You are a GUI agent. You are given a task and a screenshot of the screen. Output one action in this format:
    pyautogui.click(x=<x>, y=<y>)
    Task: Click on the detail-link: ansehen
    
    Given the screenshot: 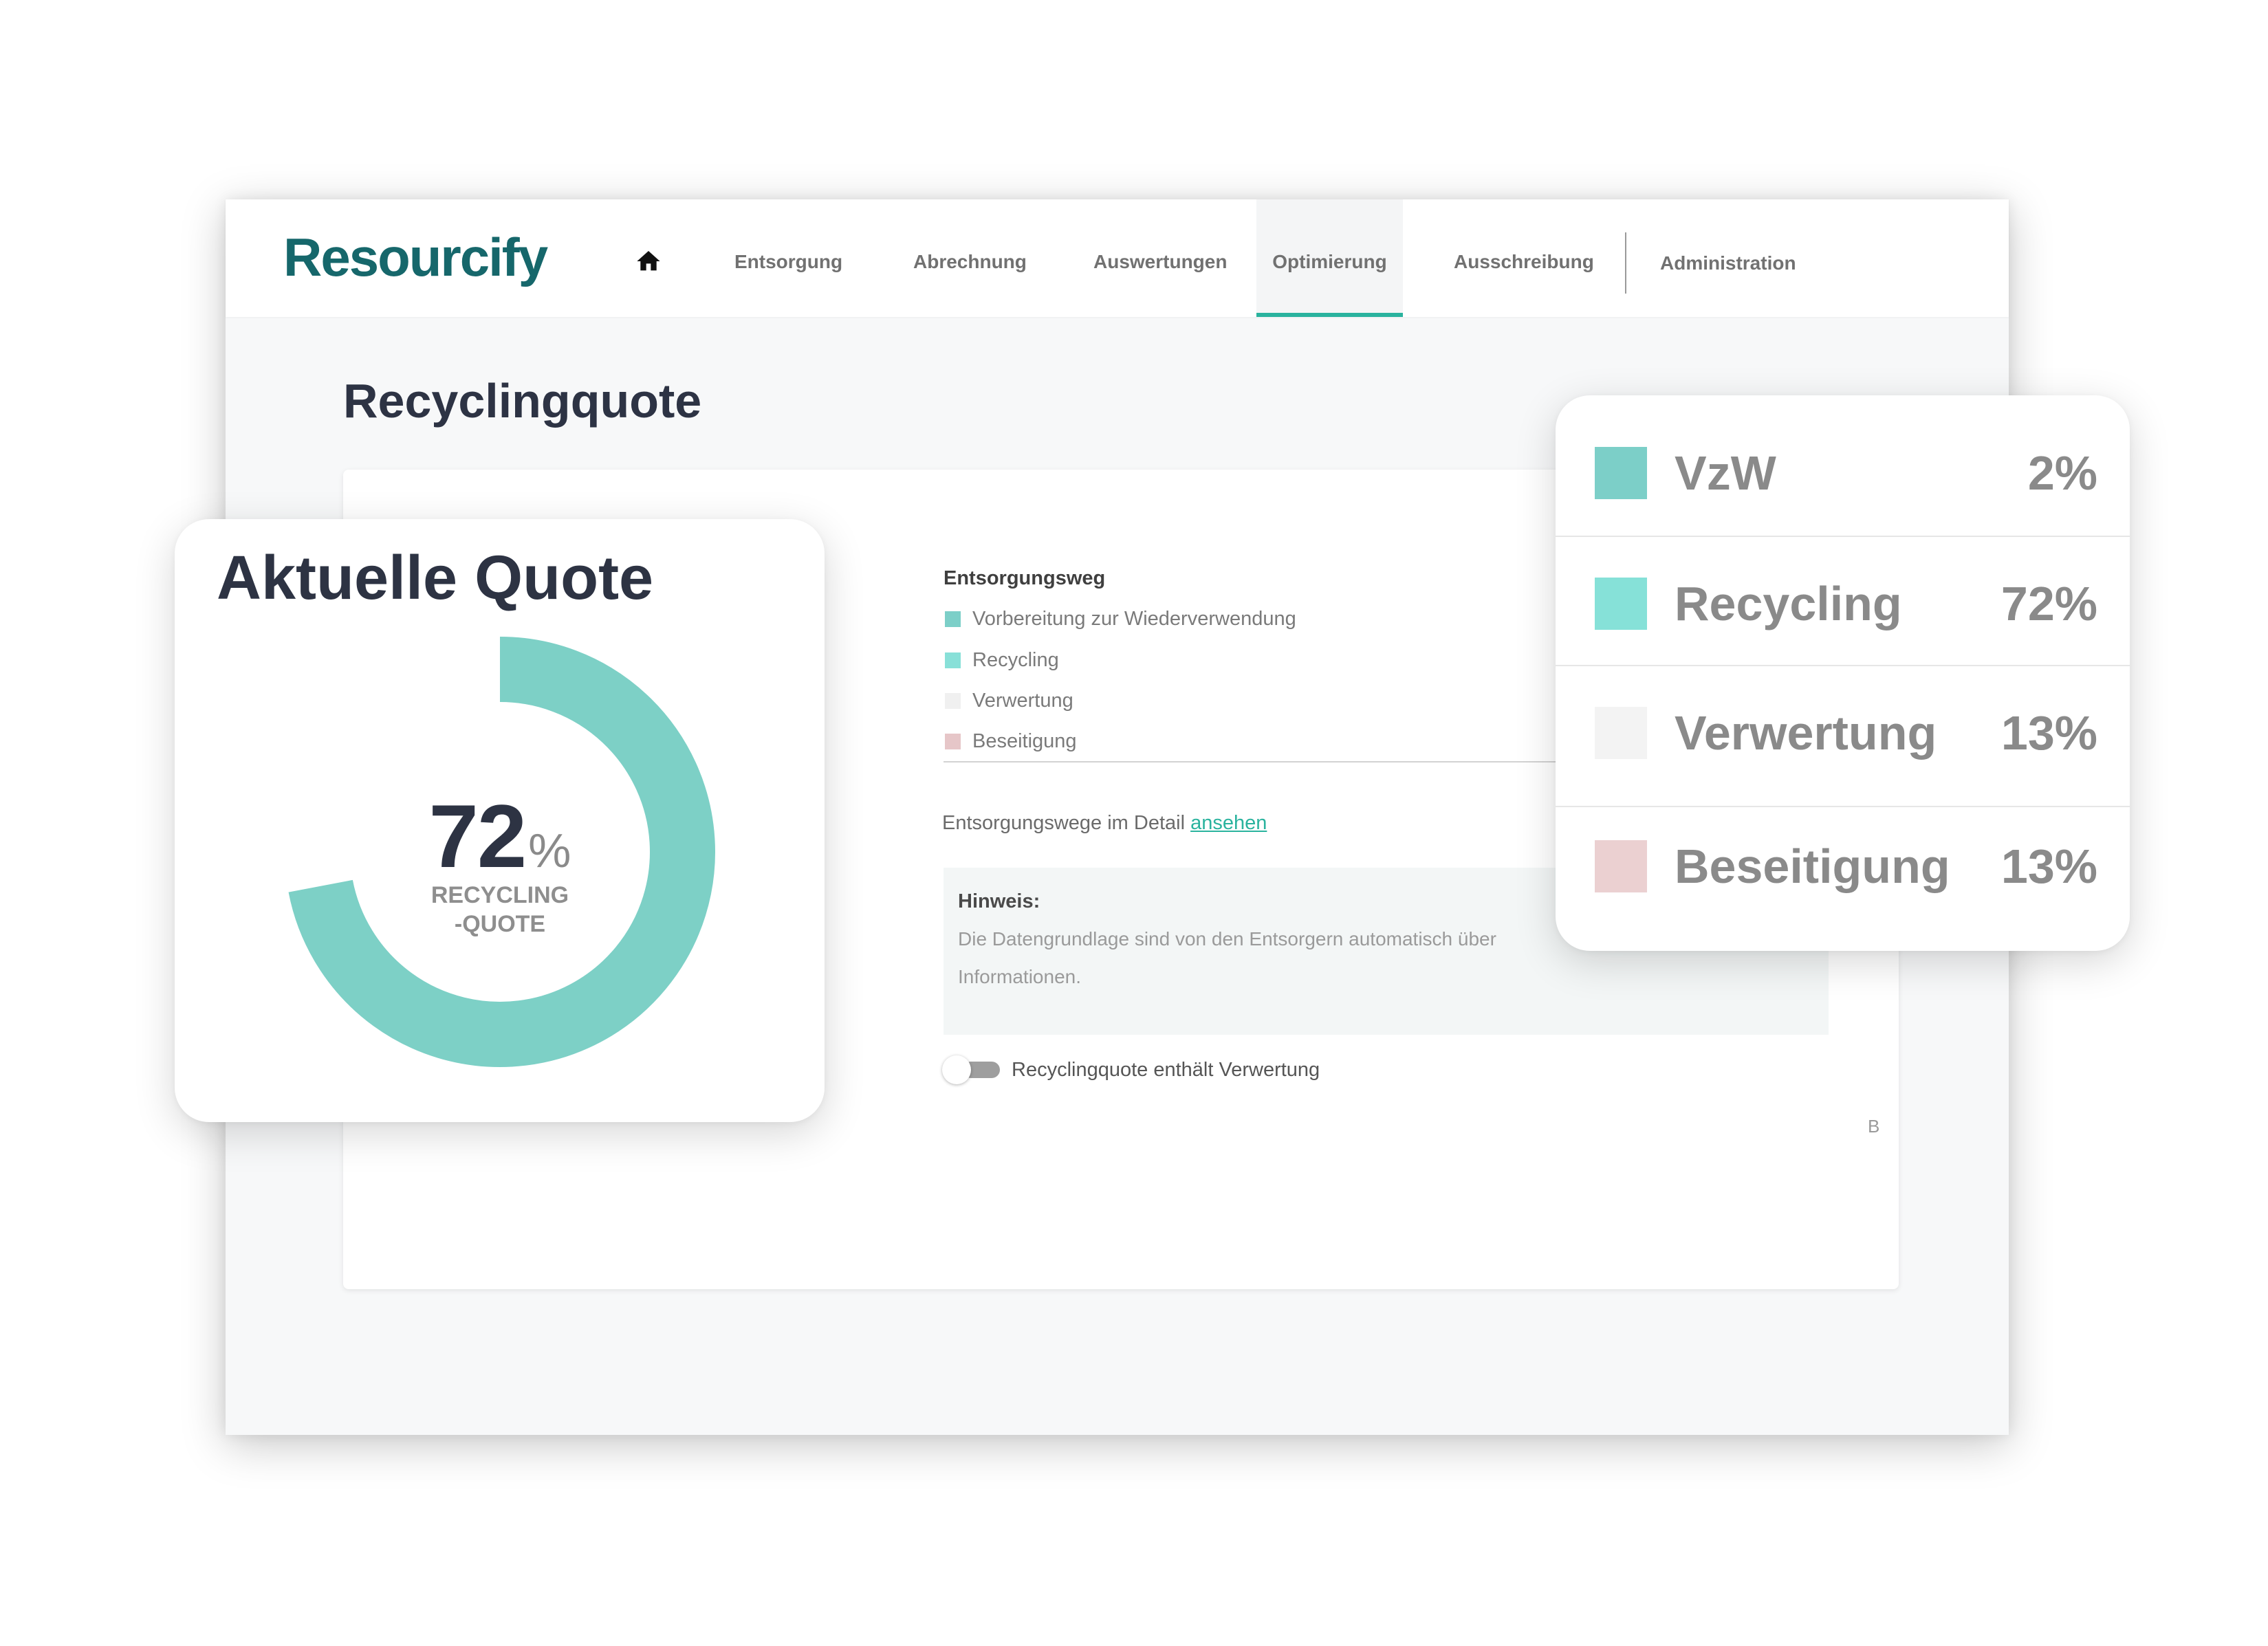 What is the action you would take?
    pyautogui.click(x=1228, y=823)
    